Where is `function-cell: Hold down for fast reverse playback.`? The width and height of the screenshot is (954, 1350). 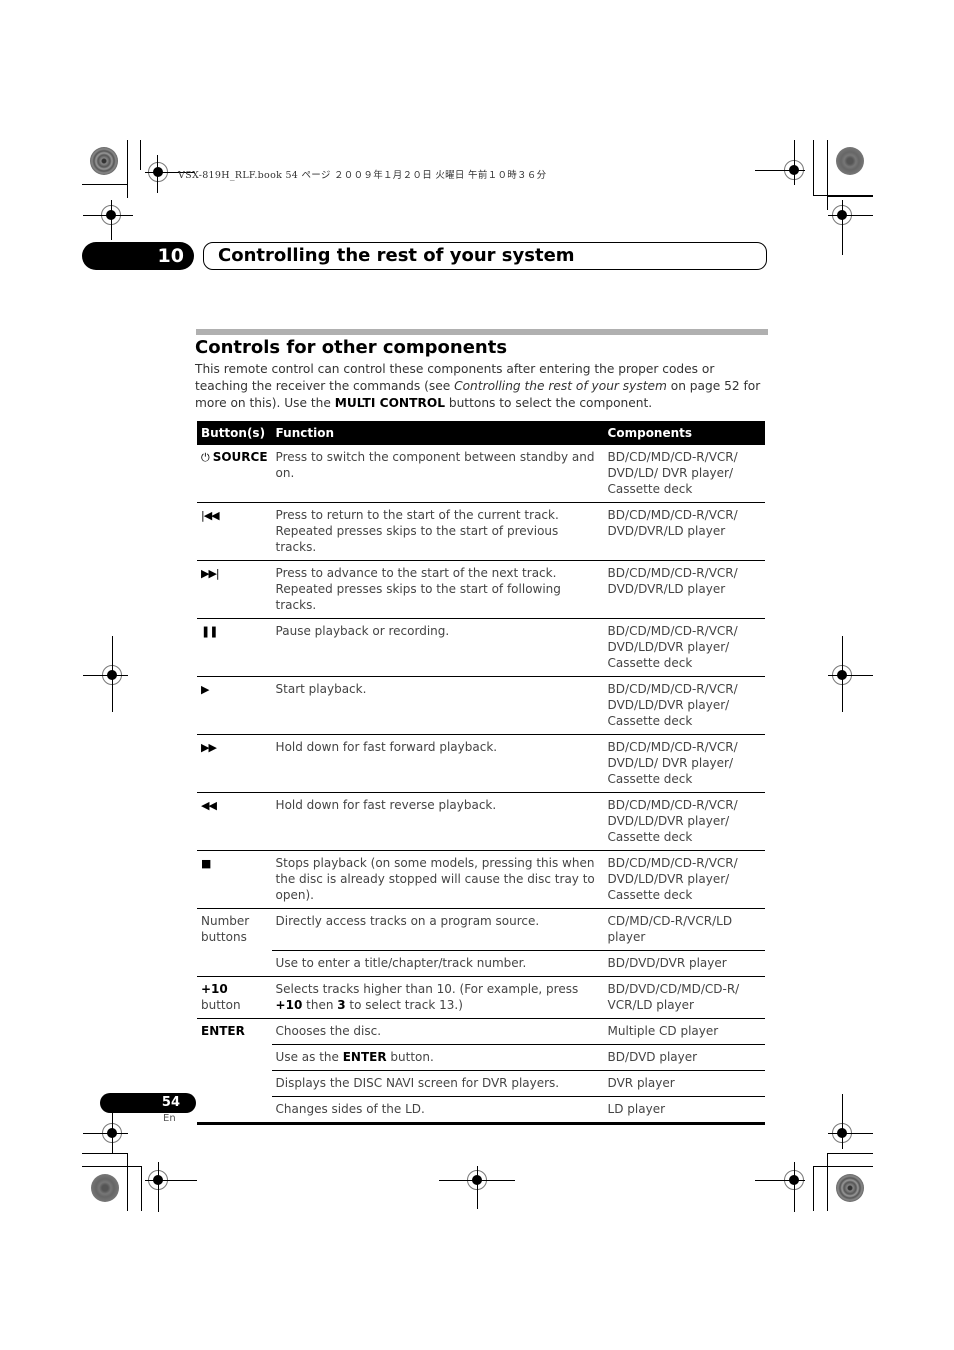 function-cell: Hold down for fast reverse playback. is located at coordinates (437, 821).